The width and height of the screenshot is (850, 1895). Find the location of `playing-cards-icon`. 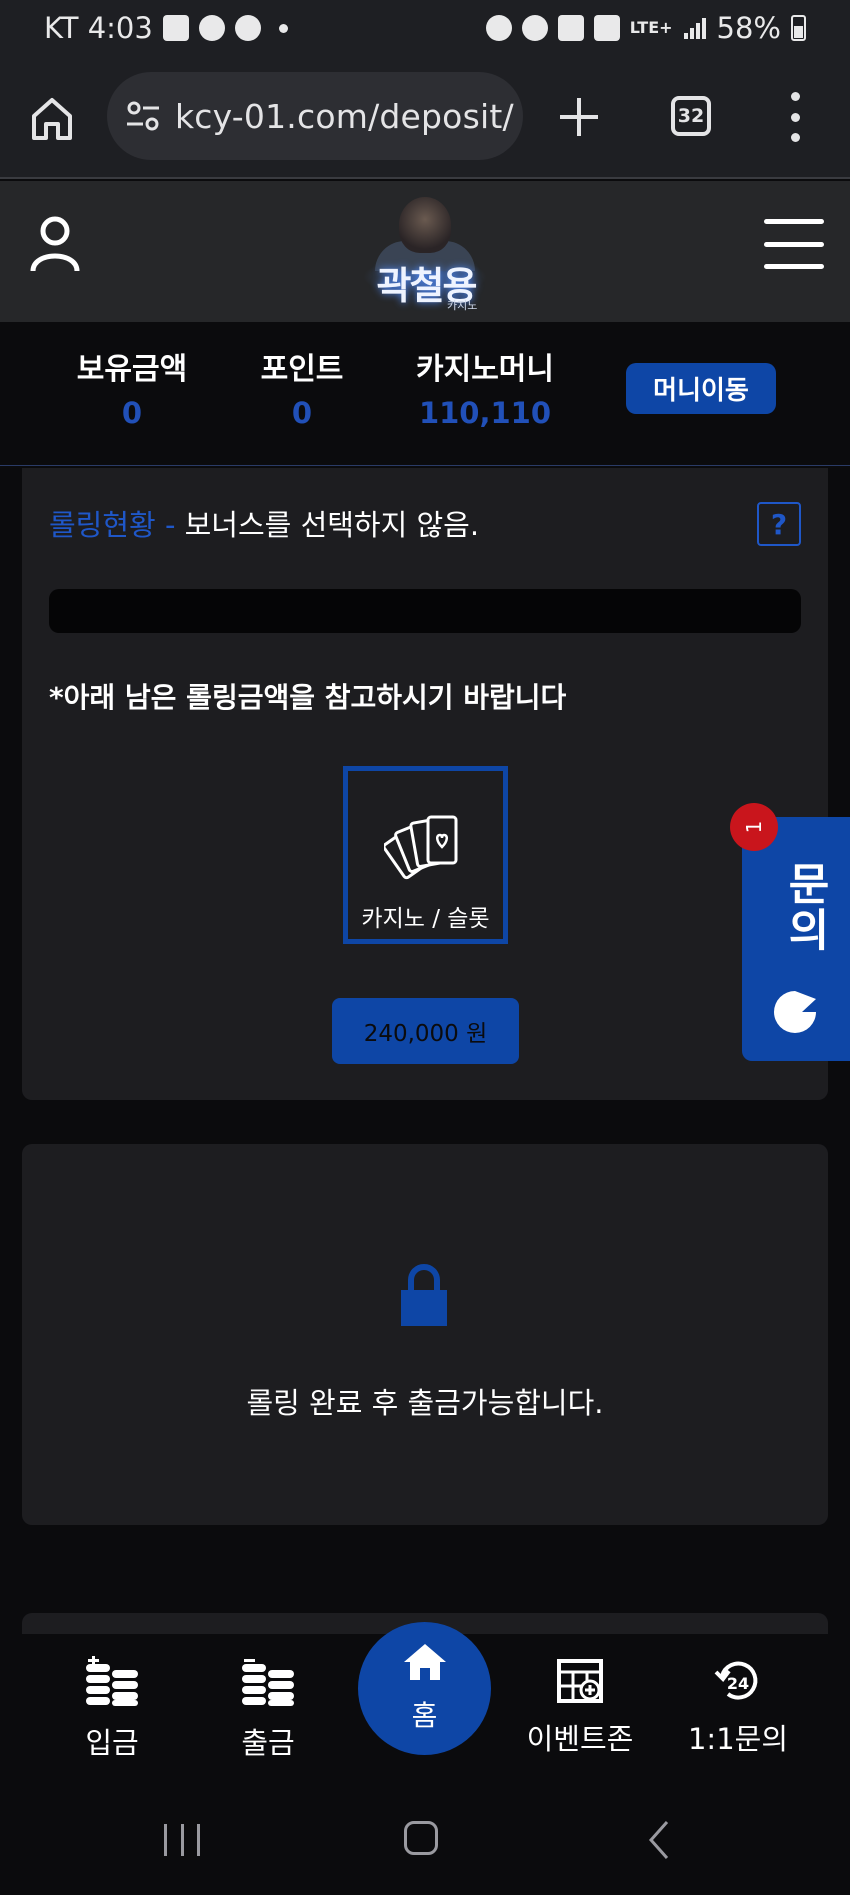

playing-cards-icon is located at coordinates (421, 847).